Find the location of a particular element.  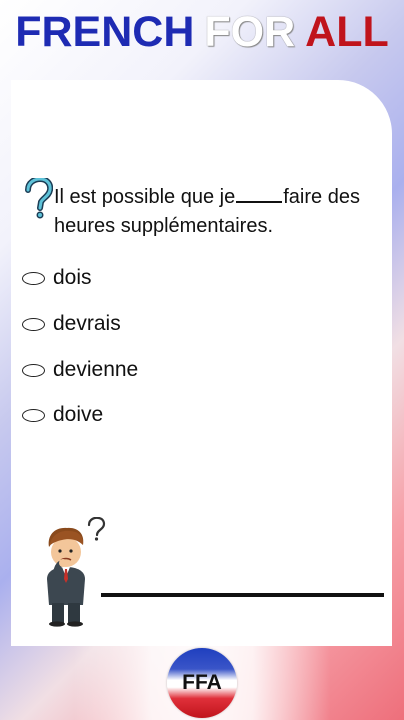

ffa-logo-button: FFA is located at coordinates (202, 683).